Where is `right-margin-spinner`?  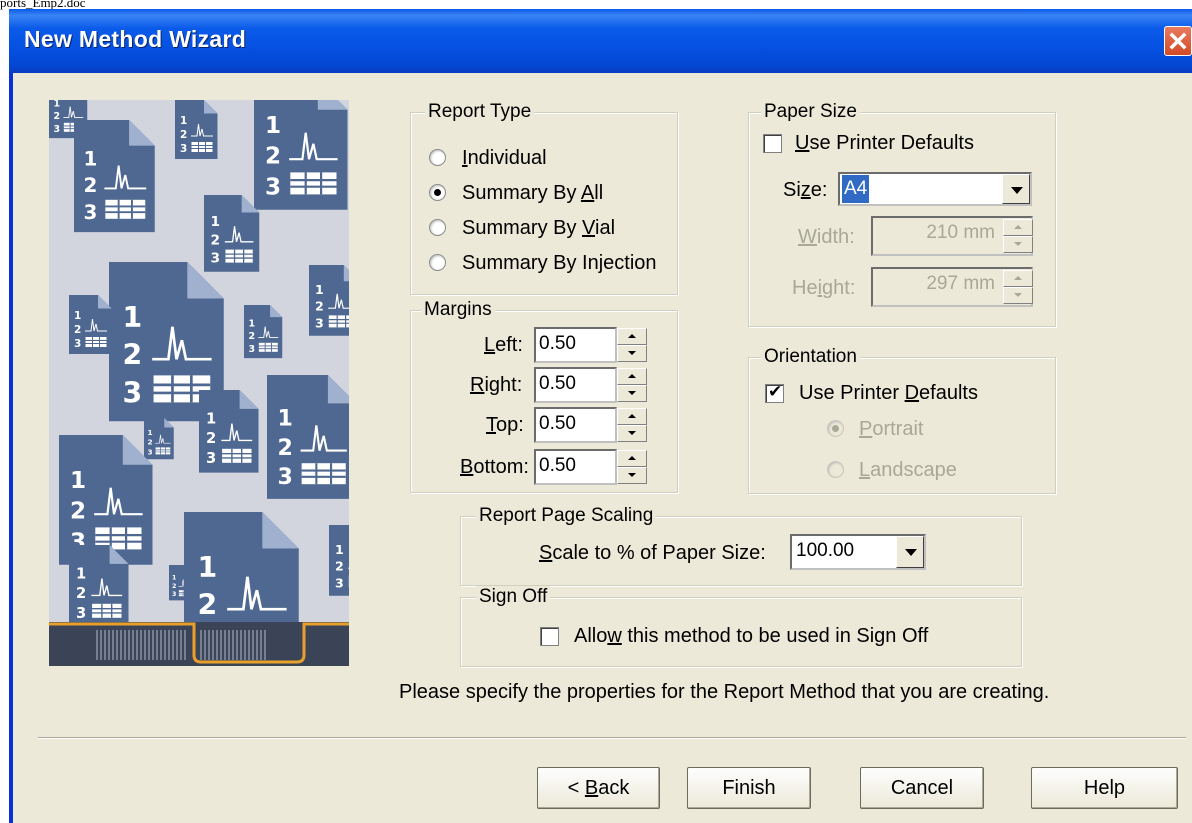
right-margin-spinner is located at coordinates (632, 385).